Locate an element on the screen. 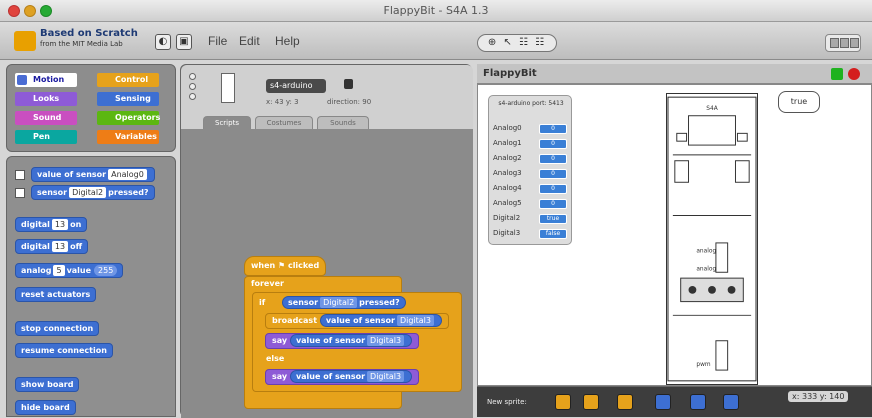  watcher-value-digital3: false is located at coordinates (553, 234).